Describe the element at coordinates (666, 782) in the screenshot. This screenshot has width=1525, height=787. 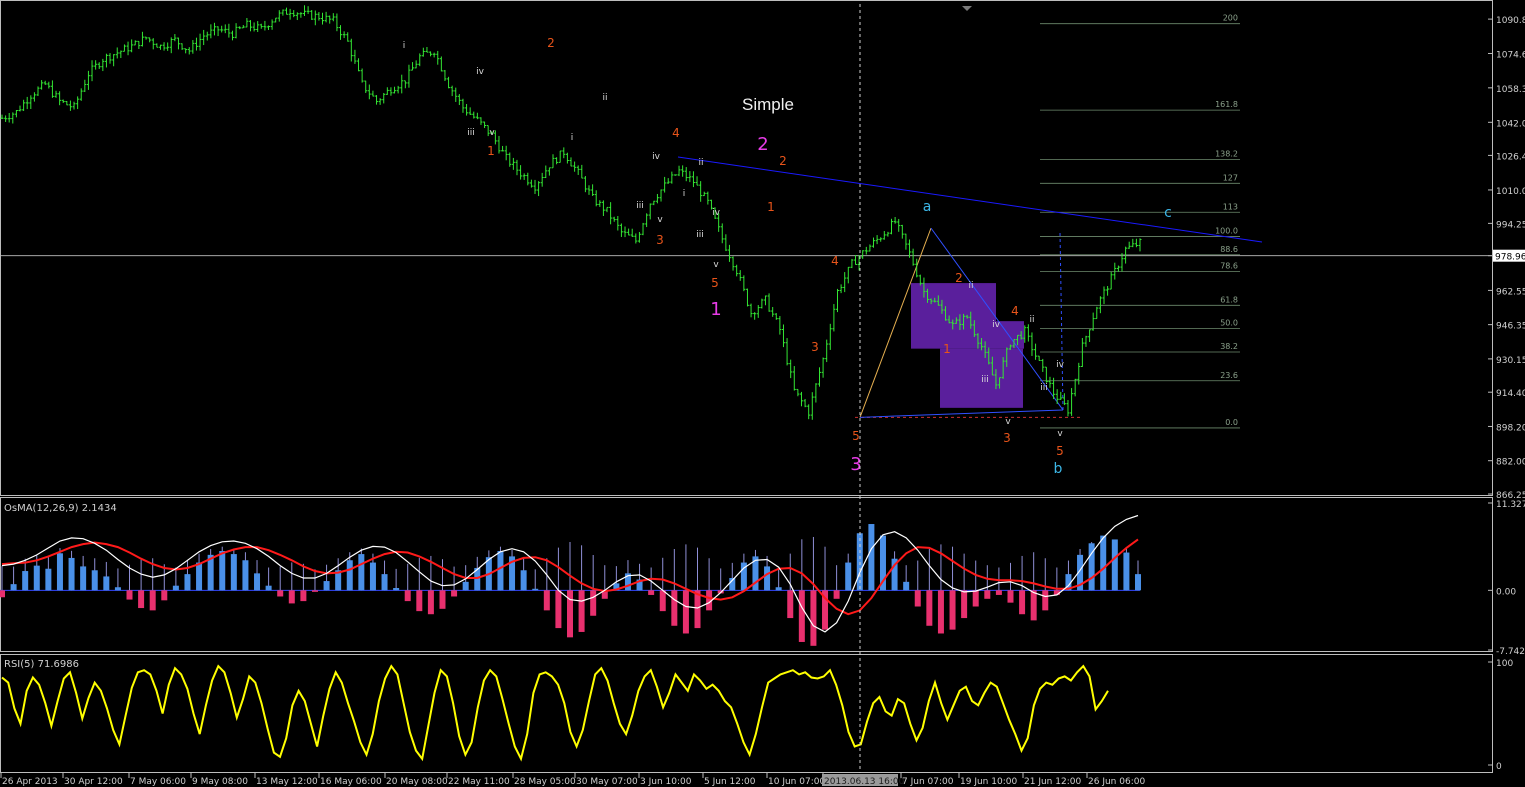
I see `time-tick-label: 3 Jun 10:00` at that location.